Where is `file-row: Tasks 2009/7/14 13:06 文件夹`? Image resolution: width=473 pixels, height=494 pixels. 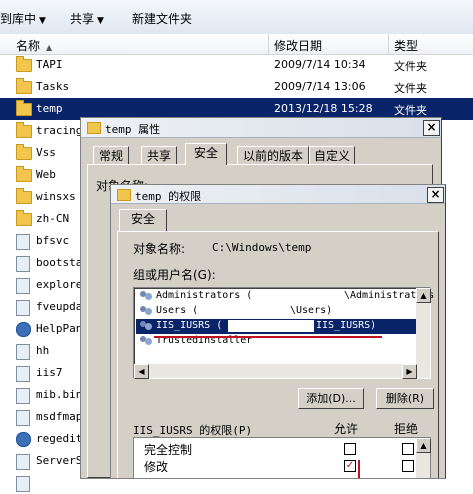 file-row: Tasks 2009/7/14 13:06 文件夹 is located at coordinates (236, 87).